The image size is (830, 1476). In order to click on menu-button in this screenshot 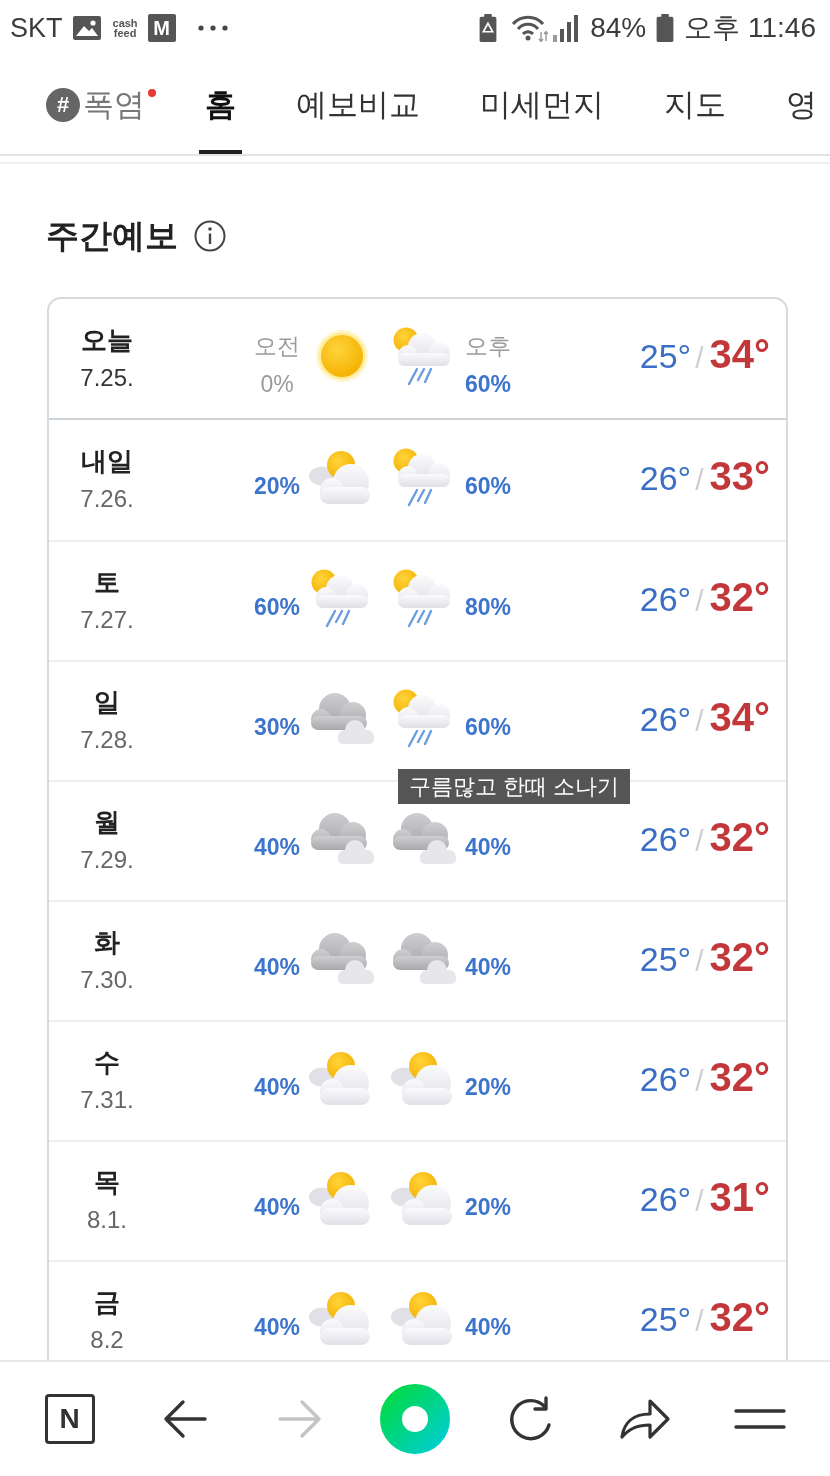, I will do `click(760, 1419)`.